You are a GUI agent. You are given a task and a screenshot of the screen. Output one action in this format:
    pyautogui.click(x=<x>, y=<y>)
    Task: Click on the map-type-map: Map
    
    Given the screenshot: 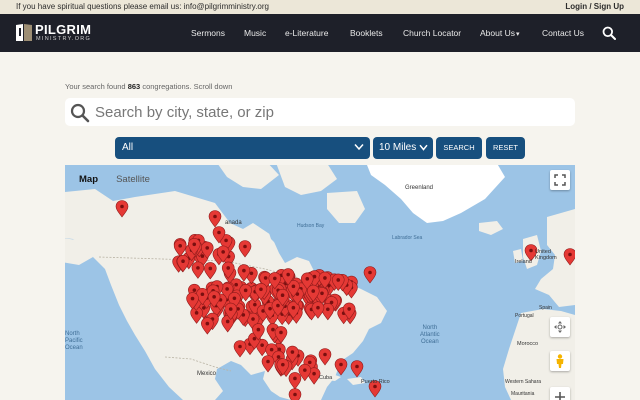 What is the action you would take?
    pyautogui.click(x=88, y=180)
    